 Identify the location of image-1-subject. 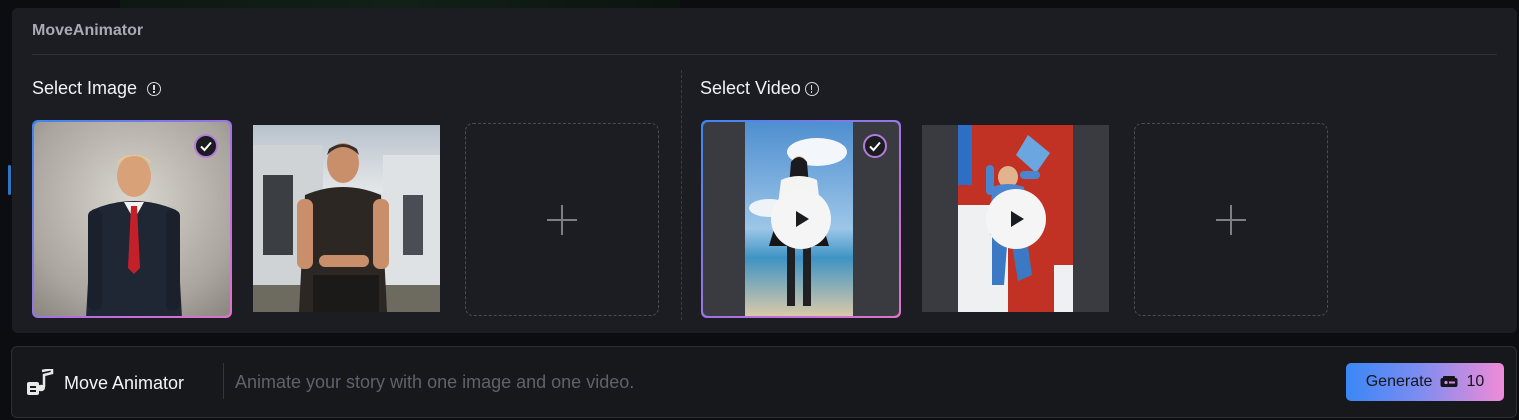
(134, 235).